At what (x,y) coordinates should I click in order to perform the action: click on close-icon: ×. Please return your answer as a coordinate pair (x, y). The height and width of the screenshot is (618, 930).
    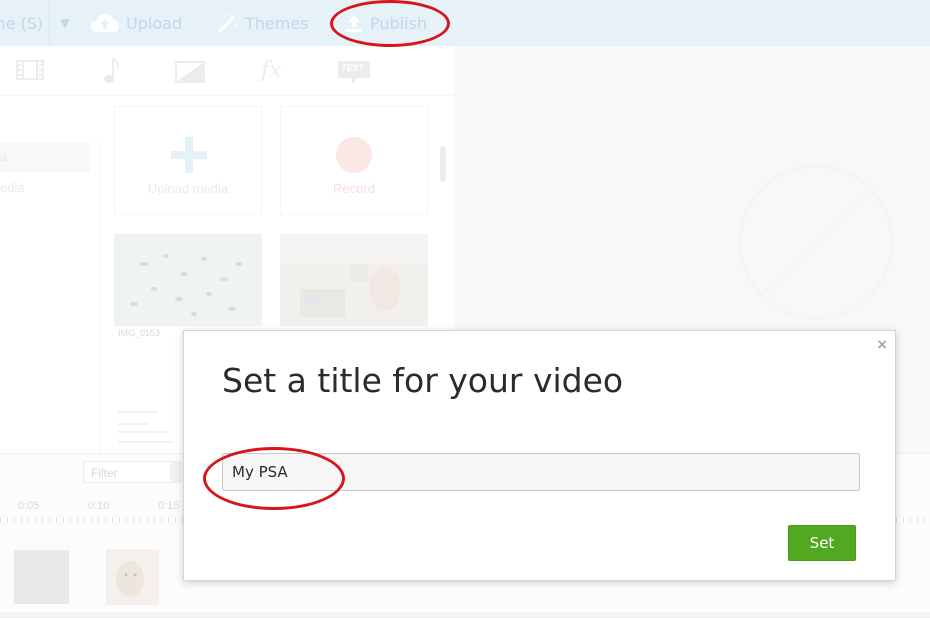
    Looking at the image, I should click on (882, 345).